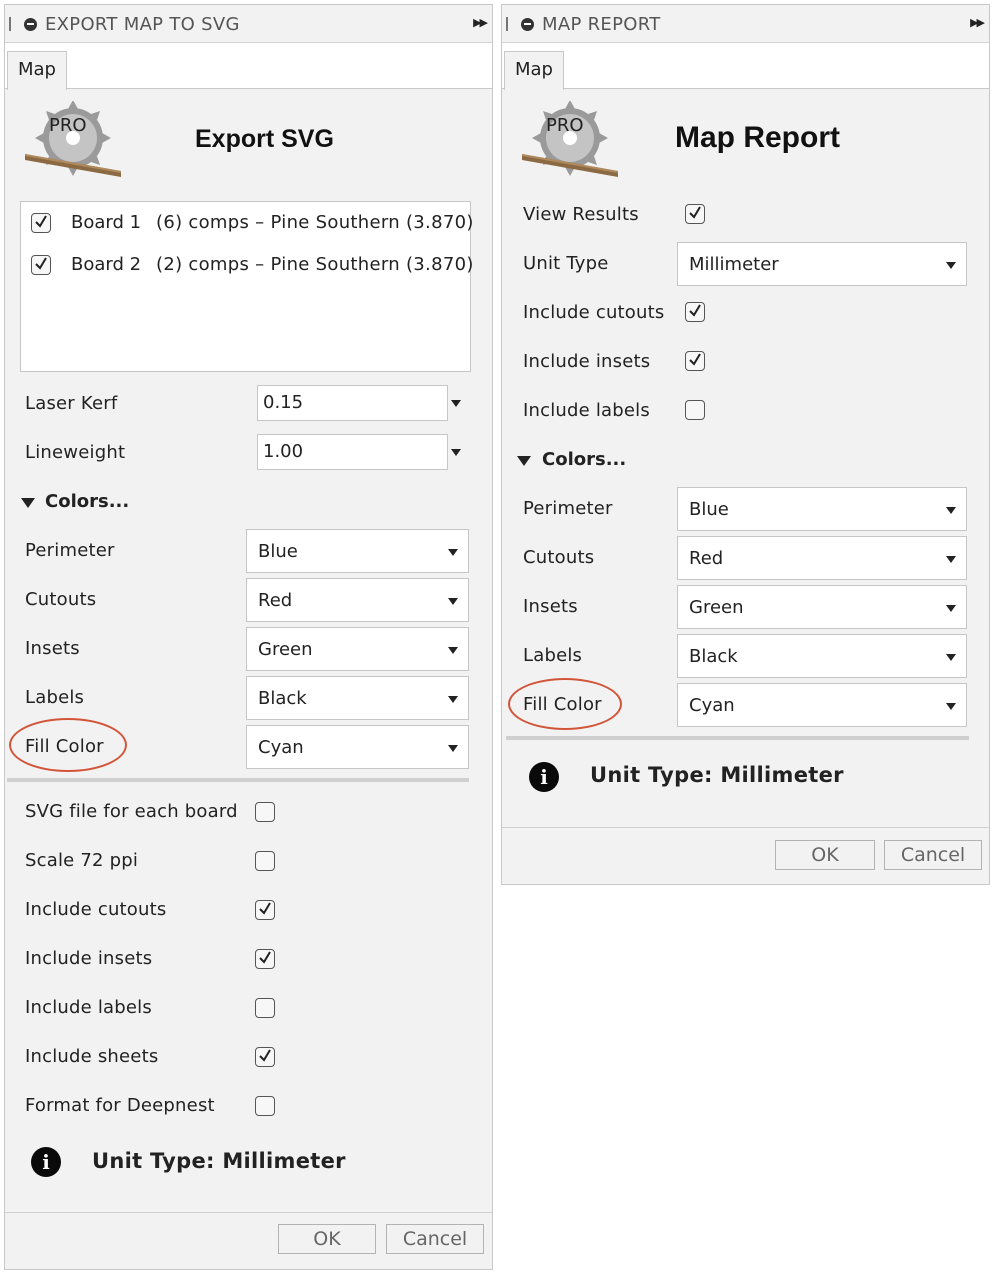  What do you see at coordinates (265, 861) in the screenshot?
I see `scale-72-ppi-checkbox` at bounding box center [265, 861].